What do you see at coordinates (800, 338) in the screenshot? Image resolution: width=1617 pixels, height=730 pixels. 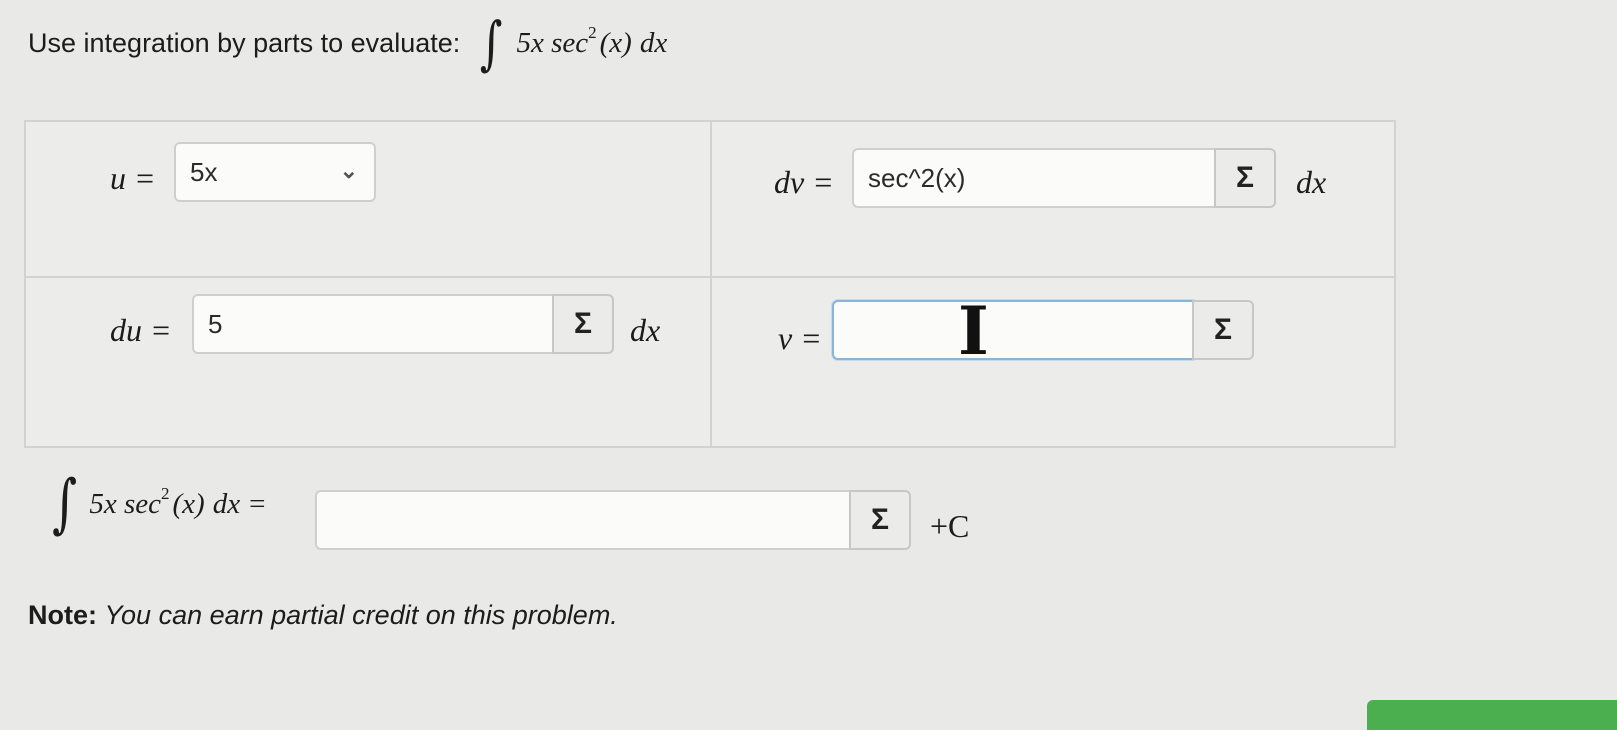 I see `v-label: v =` at bounding box center [800, 338].